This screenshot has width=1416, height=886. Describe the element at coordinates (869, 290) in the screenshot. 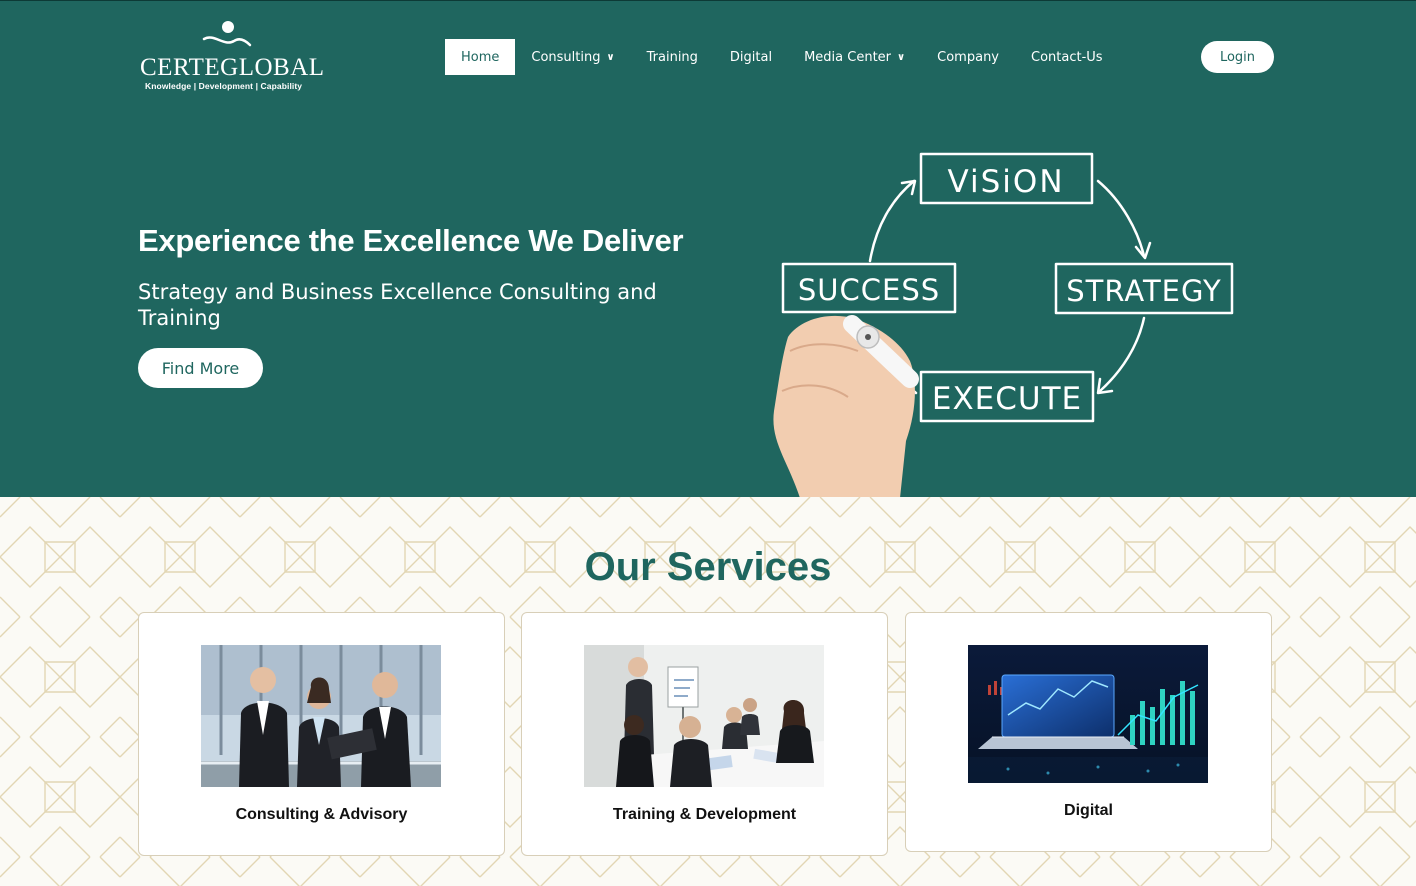

I see `success-word: SUCCESS` at that location.